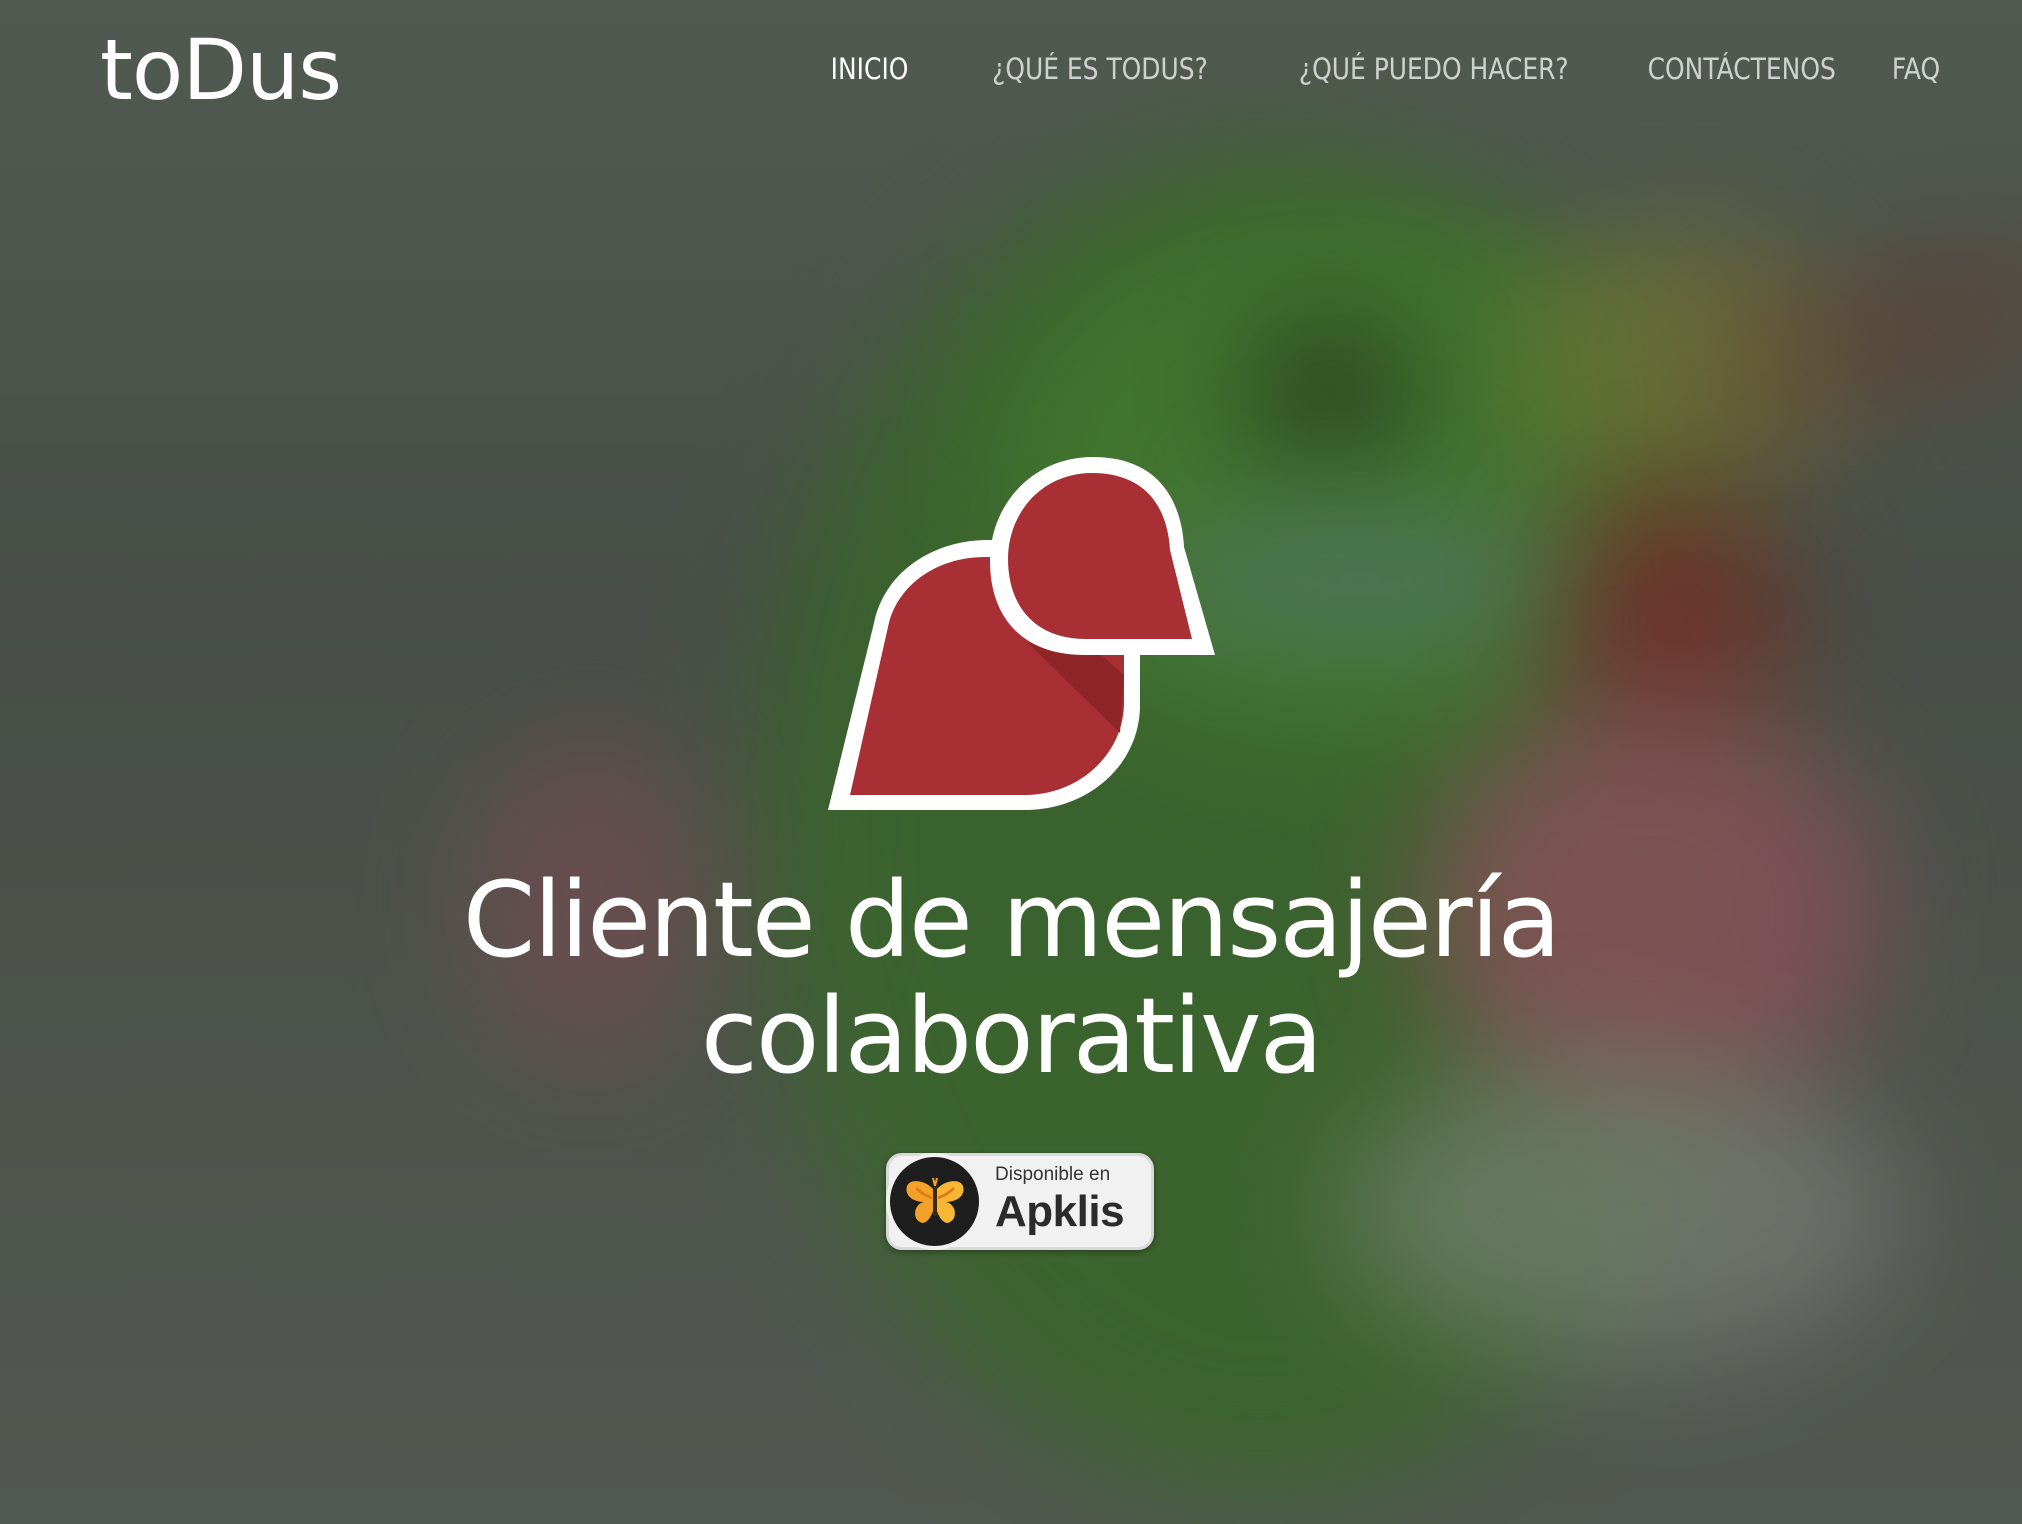  Describe the element at coordinates (1060, 1211) in the screenshot. I see `badge-store-name: Apklis` at that location.